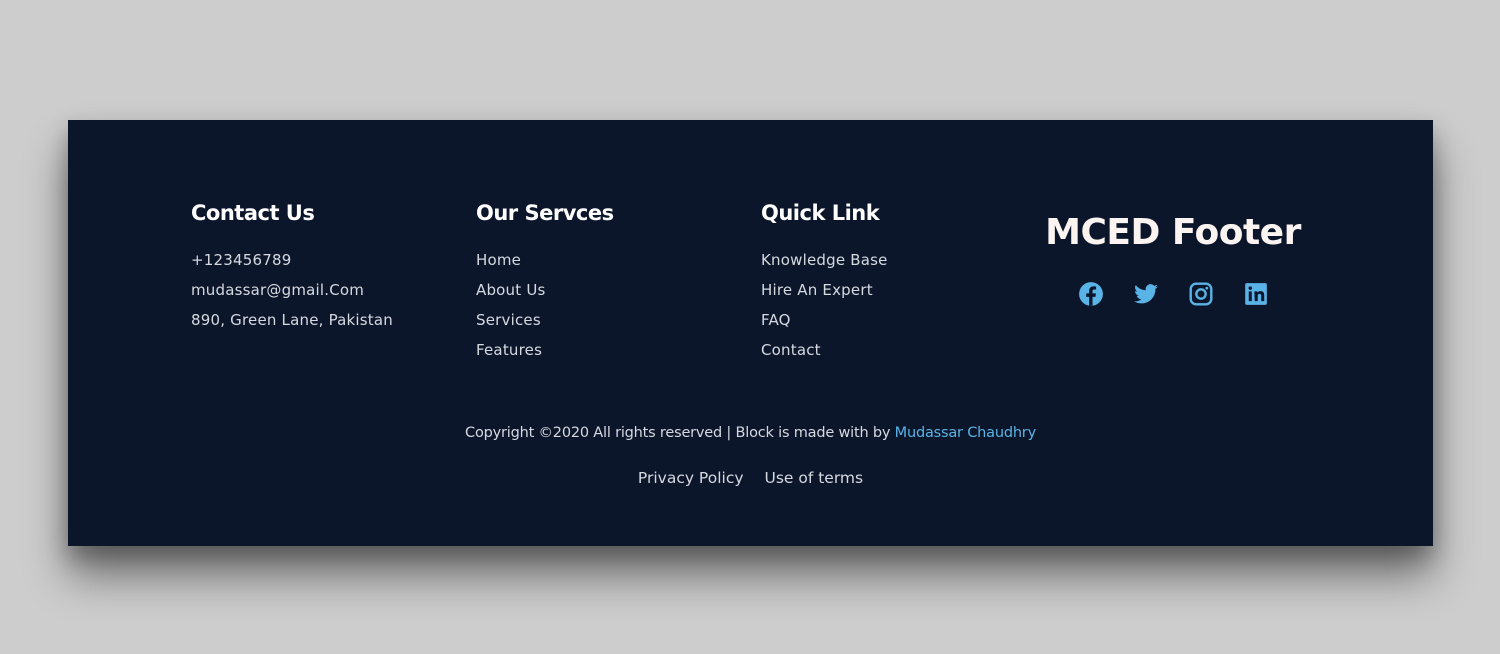 Image resolution: width=1500 pixels, height=654 pixels. Describe the element at coordinates (776, 320) in the screenshot. I see `quick-link-faq: FAQ` at that location.